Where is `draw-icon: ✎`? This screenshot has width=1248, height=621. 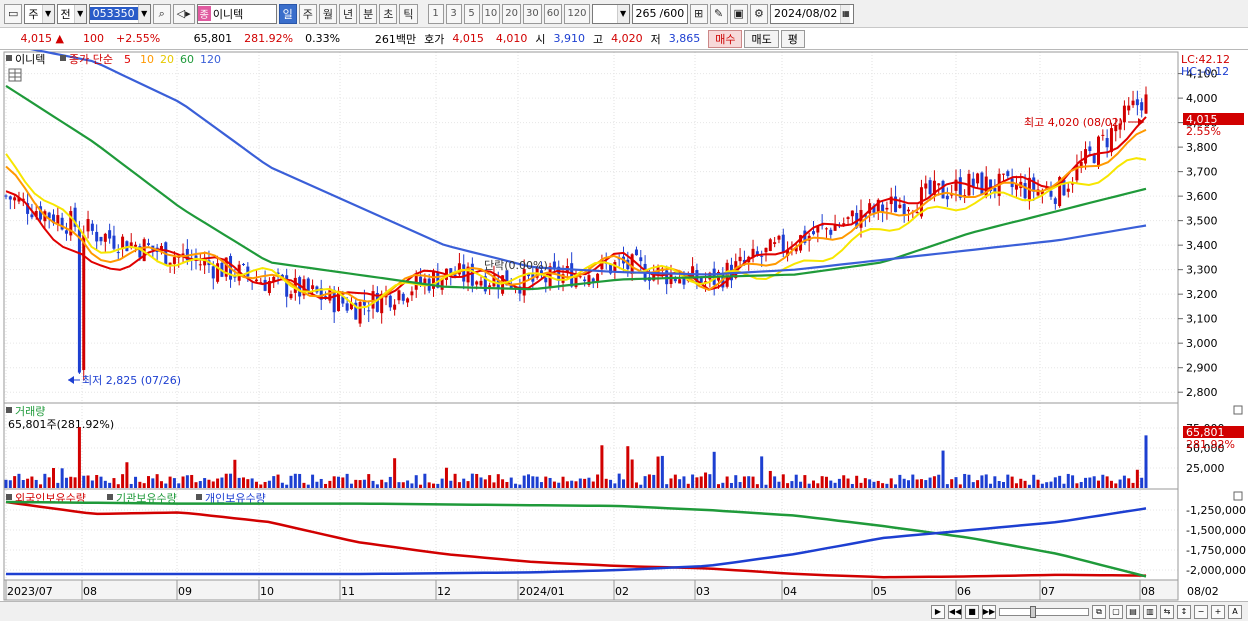
draw-icon: ✎ is located at coordinates (718, 13).